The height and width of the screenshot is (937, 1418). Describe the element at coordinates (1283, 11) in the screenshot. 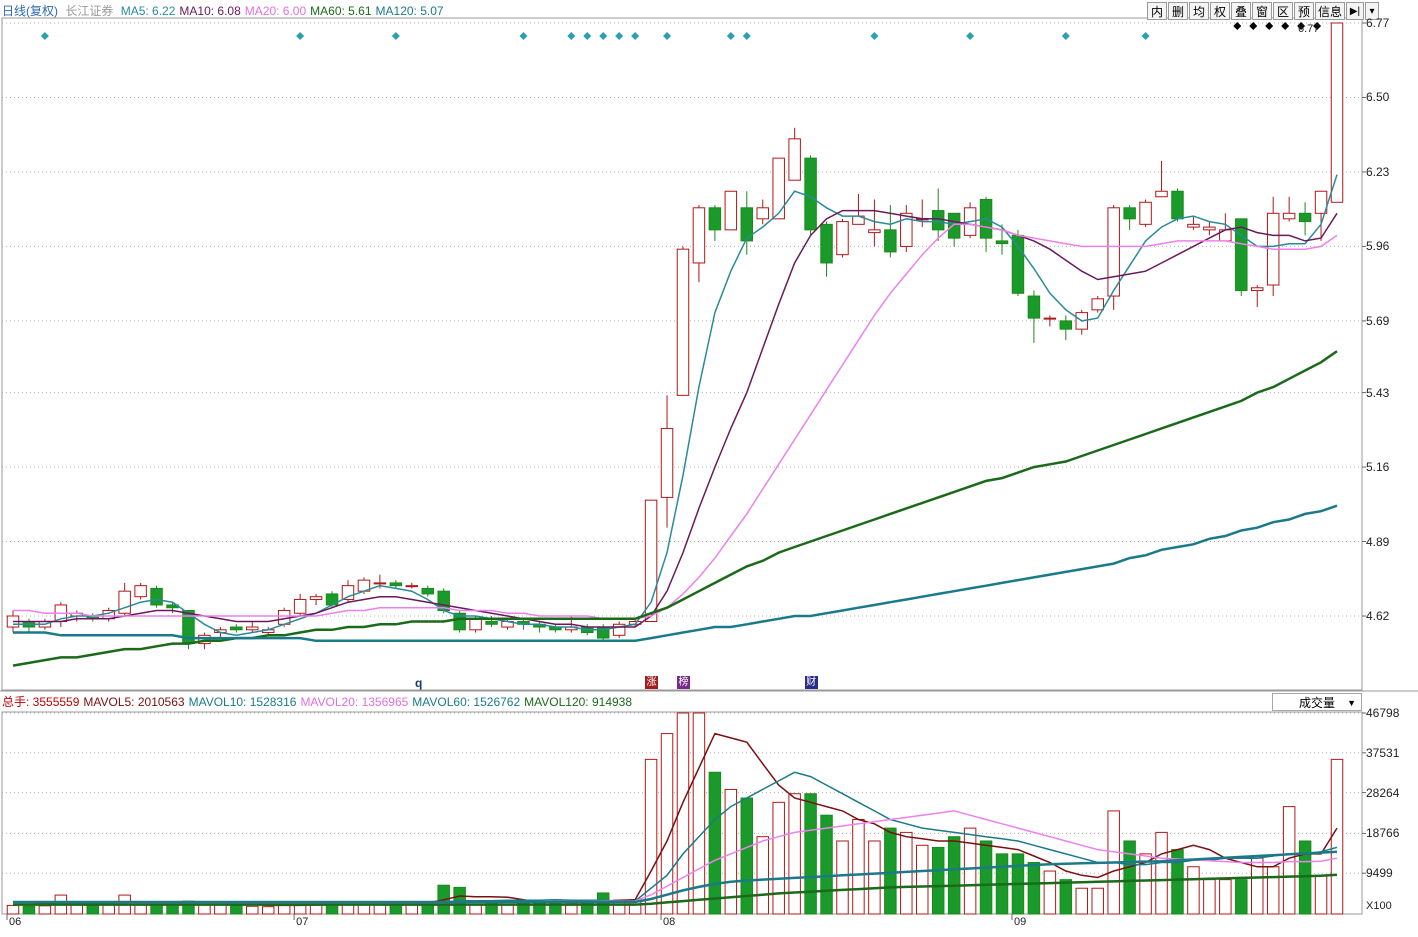

I see `toolbar-button-6: 区` at that location.